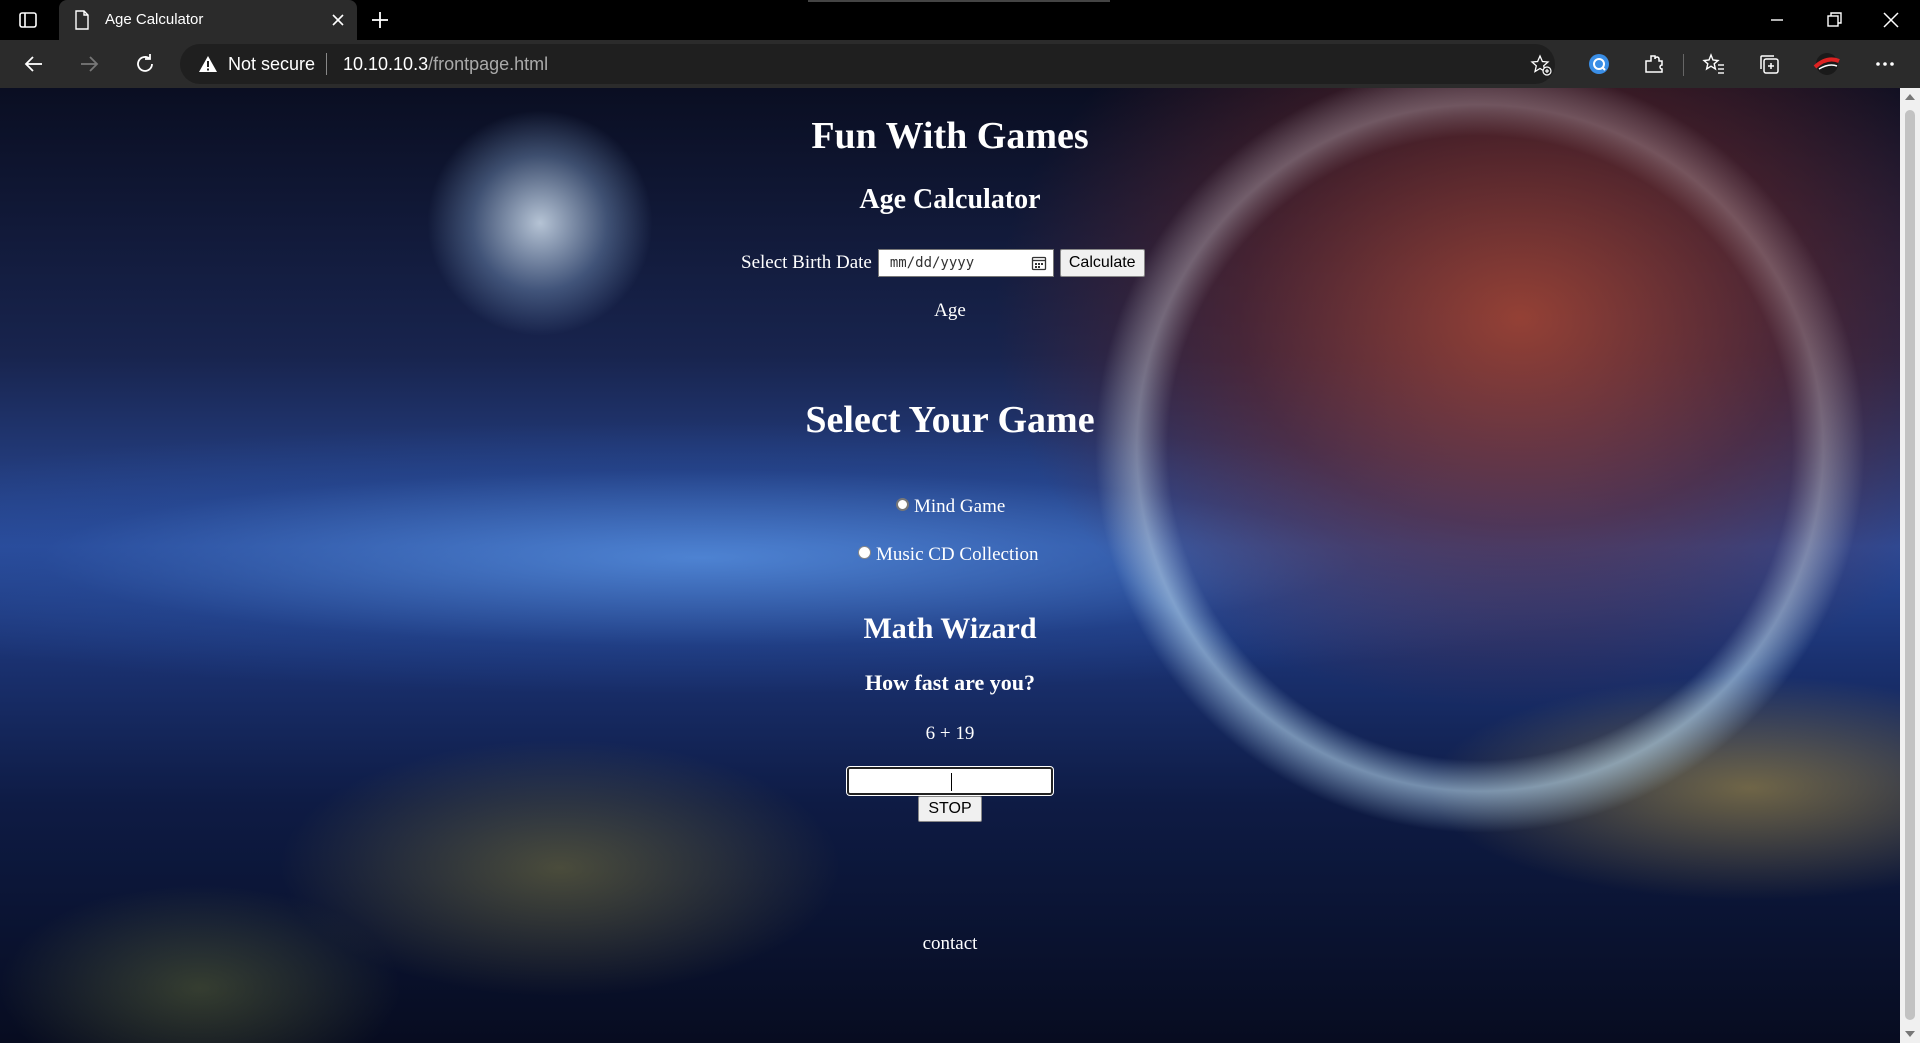 This screenshot has height=1043, width=1920. Describe the element at coordinates (932, 263) in the screenshot. I see `date-placeholder: mm/dd/yyyy` at that location.